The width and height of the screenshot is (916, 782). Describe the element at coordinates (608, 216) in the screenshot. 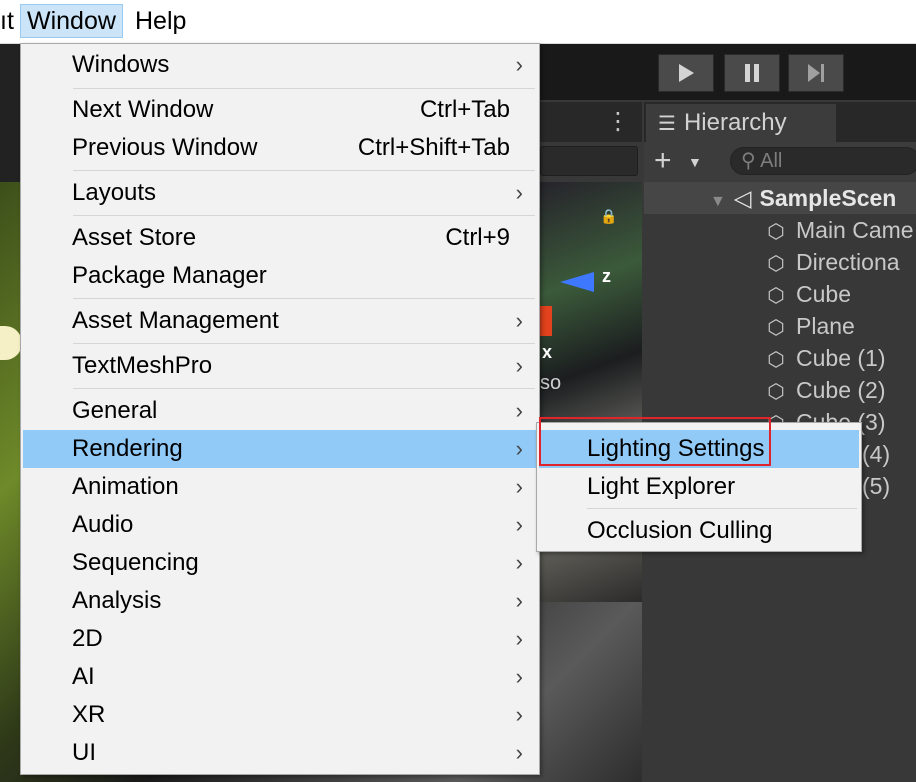

I see `lock-icon: 🔒` at that location.